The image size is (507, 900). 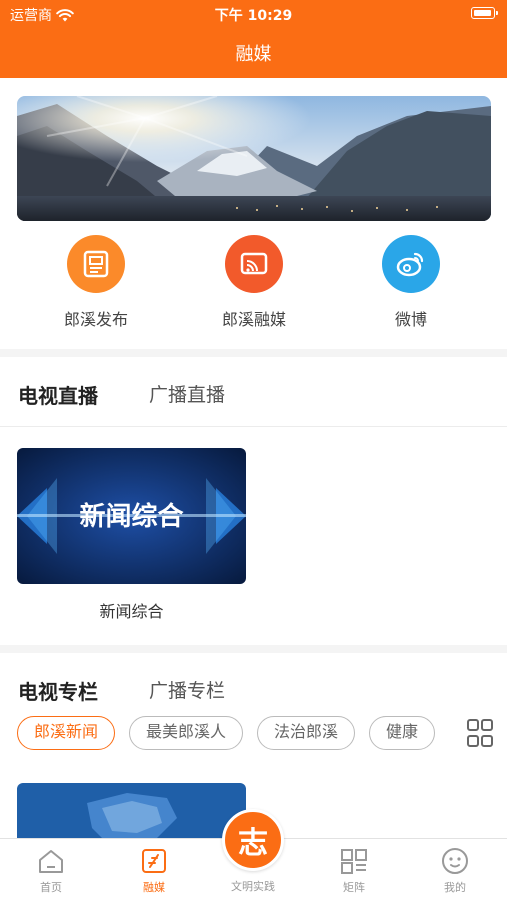 I want to click on weibo-icon, so click(x=411, y=264).